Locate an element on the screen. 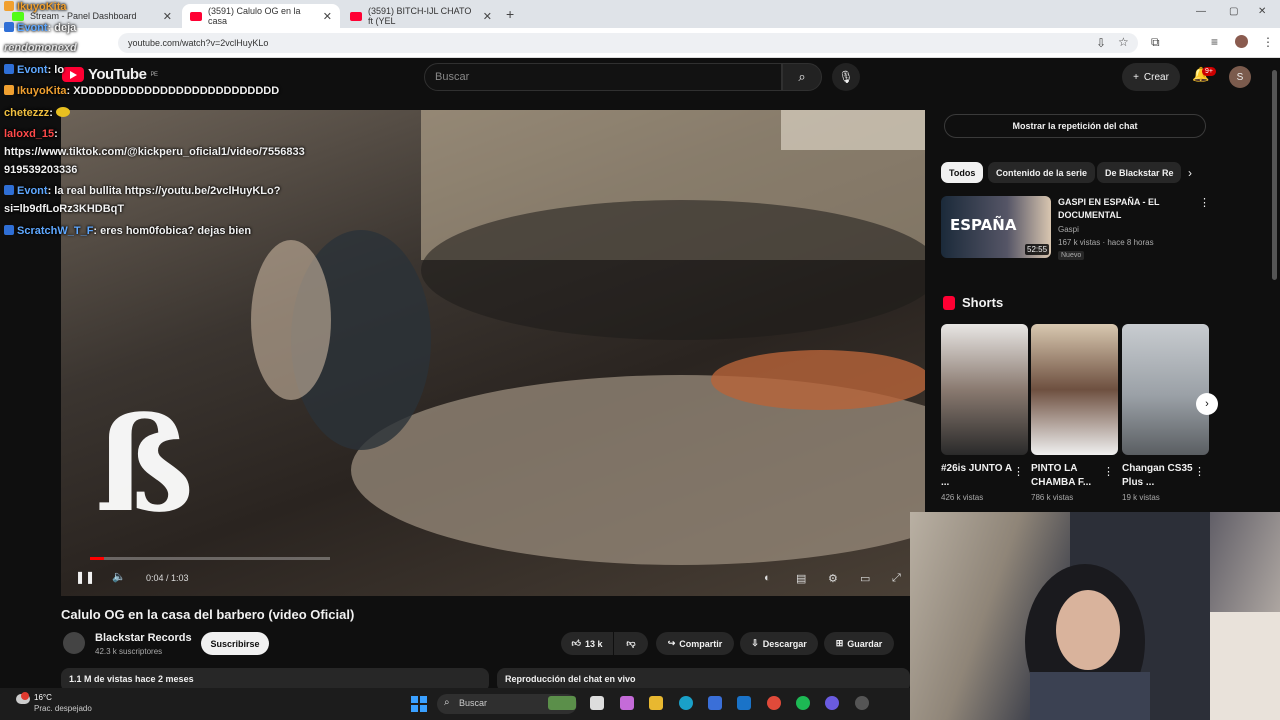 The width and height of the screenshot is (1280, 720). show-chat-replay-button: Mostrar la repetición del chat is located at coordinates (1075, 126).